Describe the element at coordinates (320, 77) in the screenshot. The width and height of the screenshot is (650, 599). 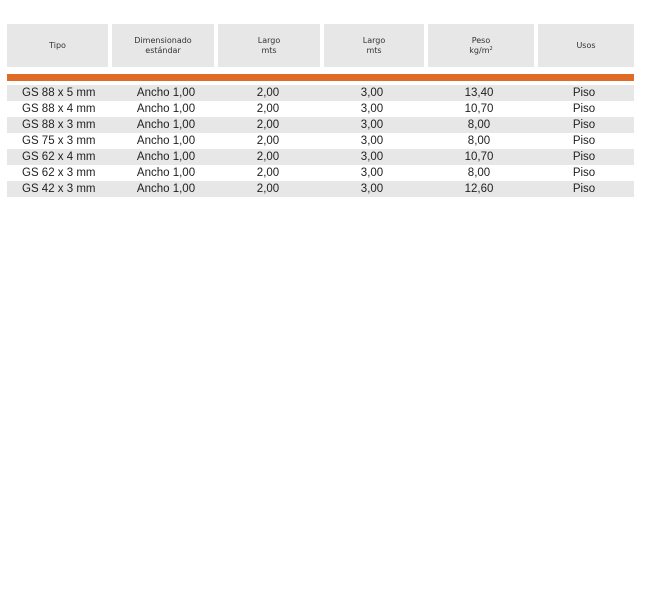
I see `accent-divider` at that location.